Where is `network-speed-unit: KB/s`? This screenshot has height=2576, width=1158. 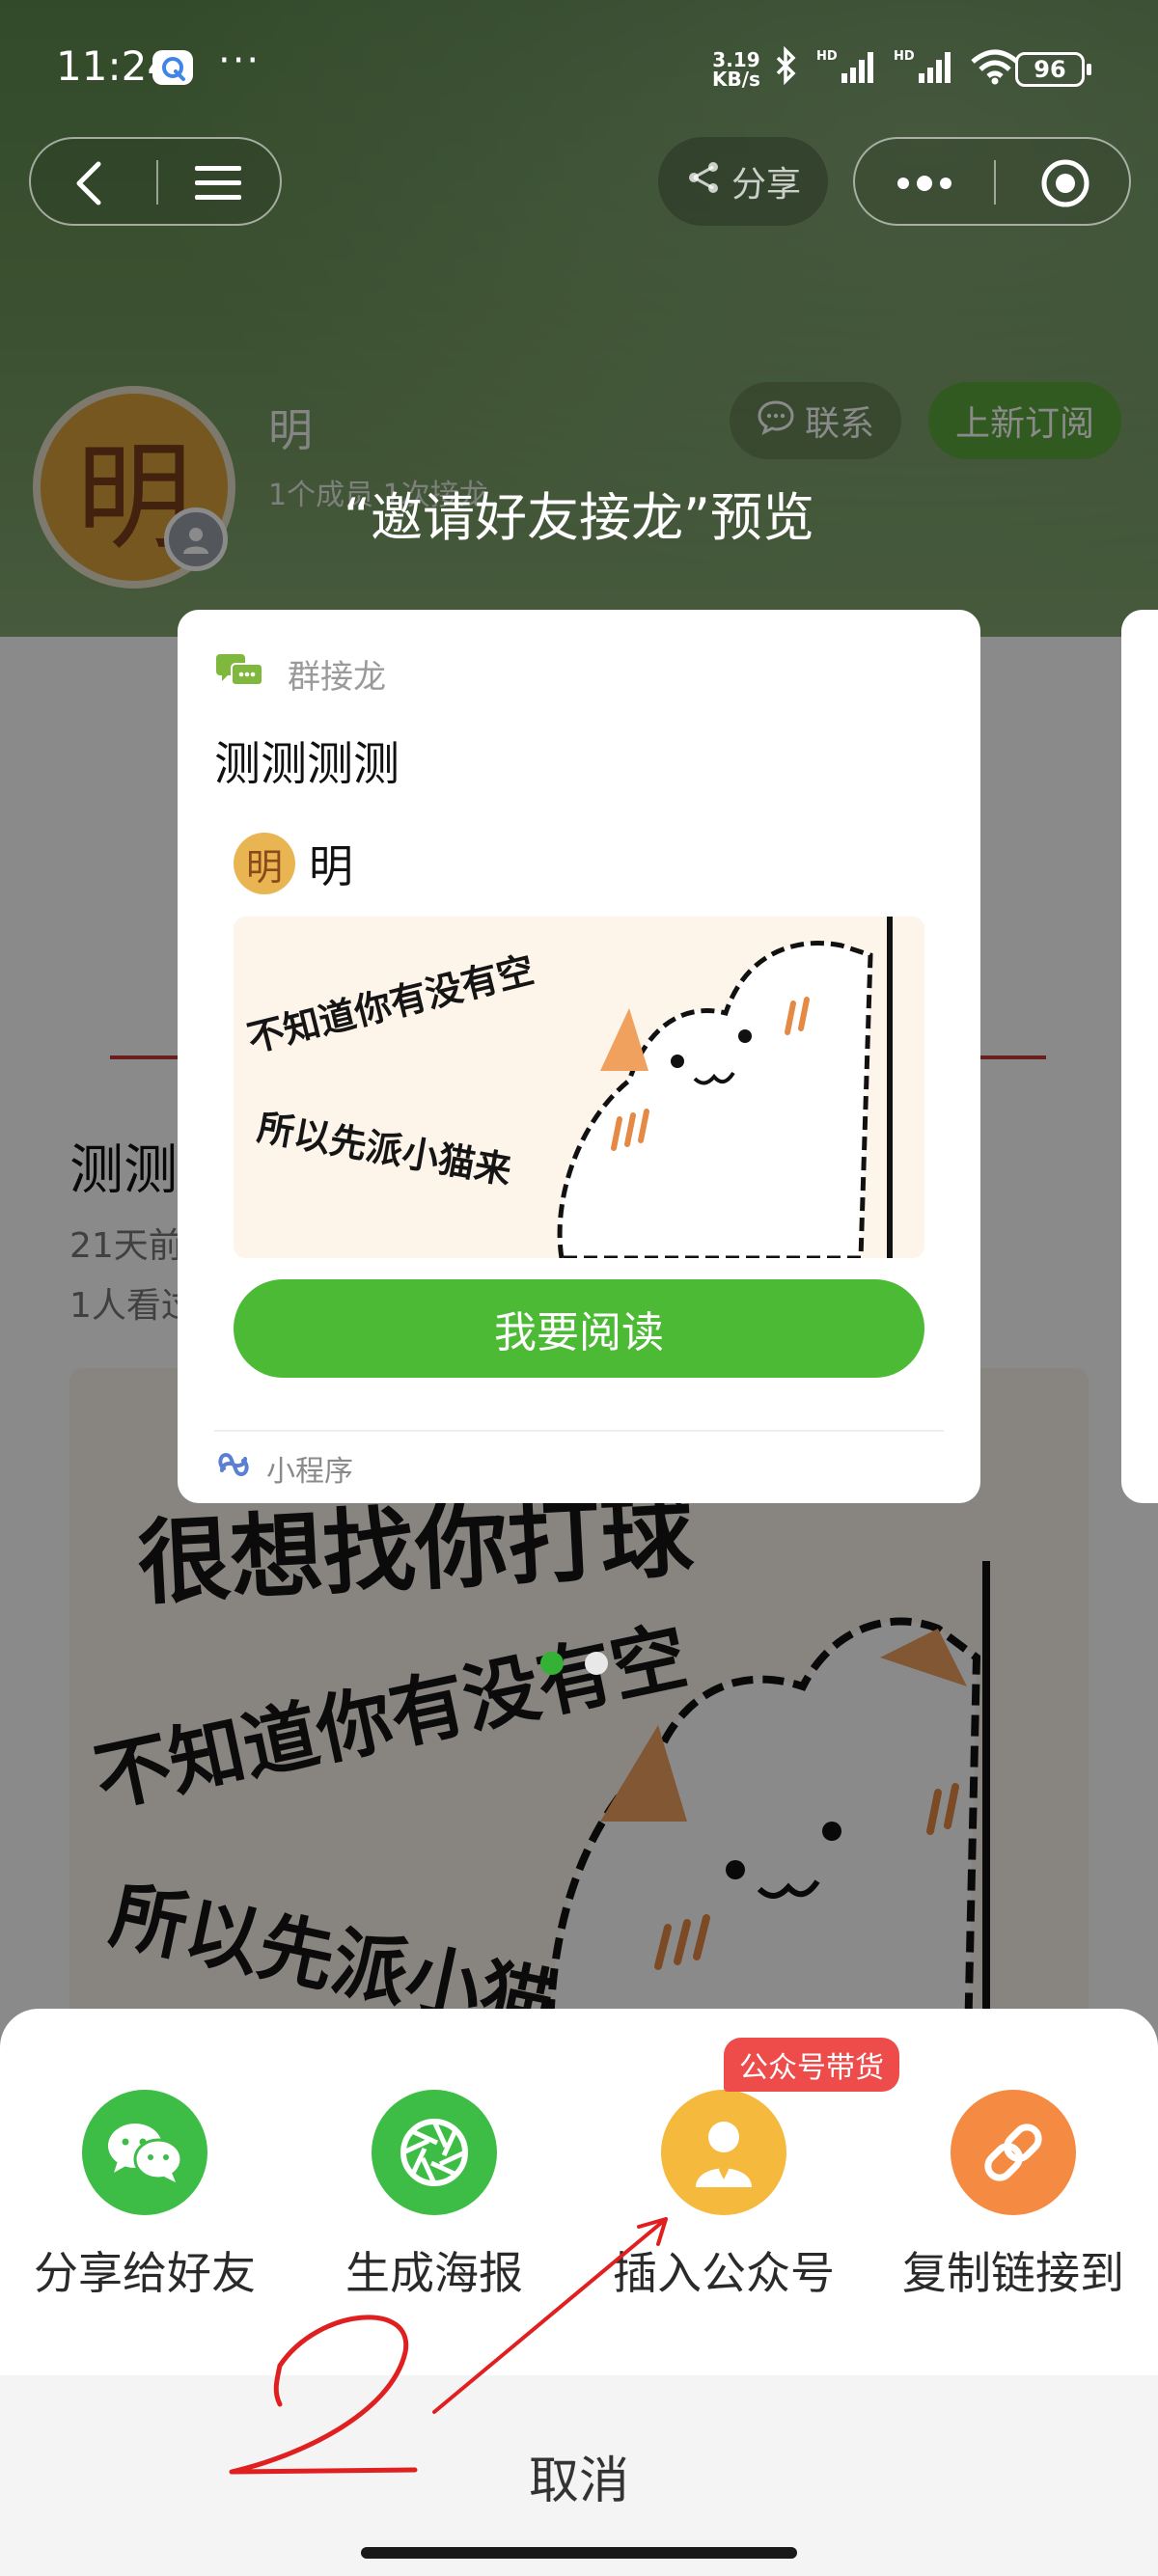
network-speed-unit: KB/s is located at coordinates (736, 80).